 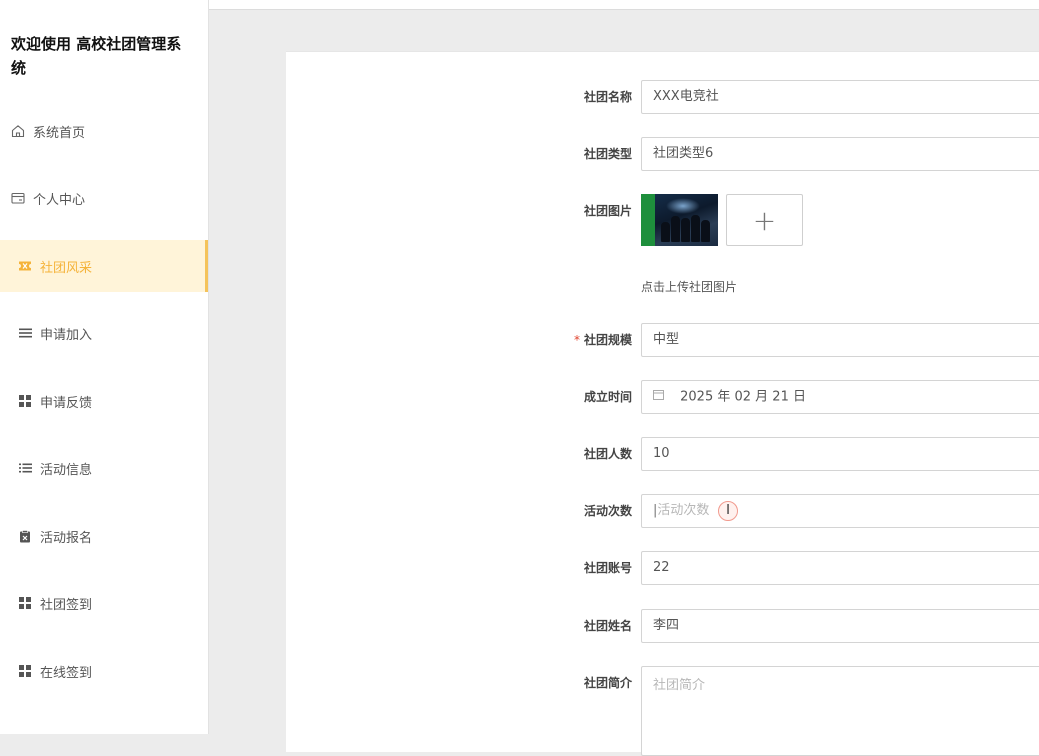 What do you see at coordinates (66, 403) in the screenshot?
I see `sidebar-item-label: 申请反馈` at bounding box center [66, 403].